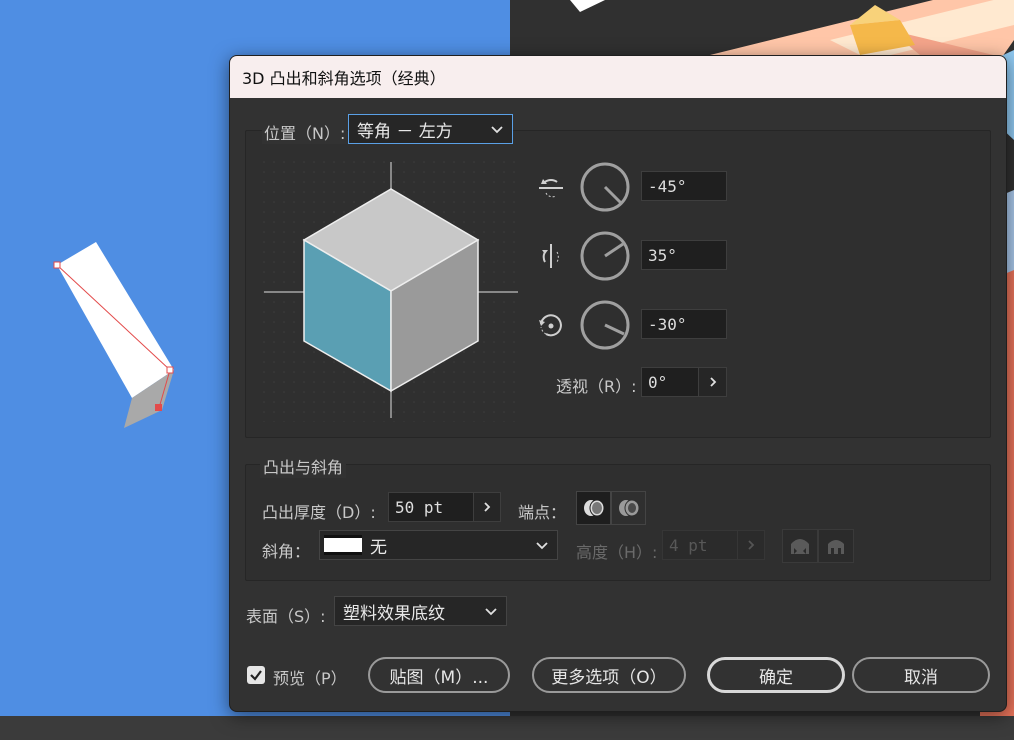  What do you see at coordinates (551, 188) in the screenshot?
I see `rotate-x-axis-icon` at bounding box center [551, 188].